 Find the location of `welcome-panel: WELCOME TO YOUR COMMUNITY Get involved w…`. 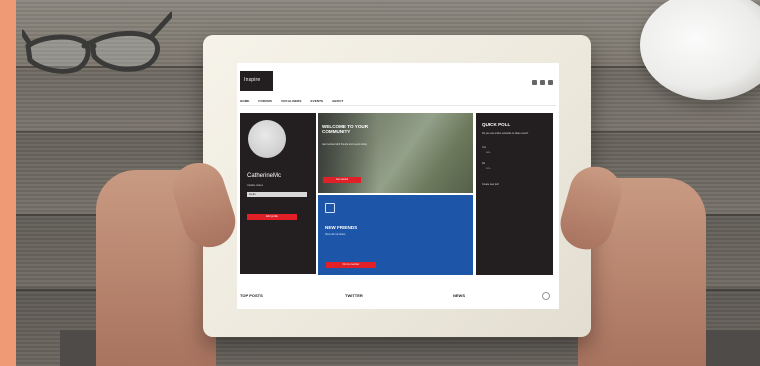

welcome-panel: WELCOME TO YOUR COMMUNITY Get involved w… is located at coordinates (395, 153).